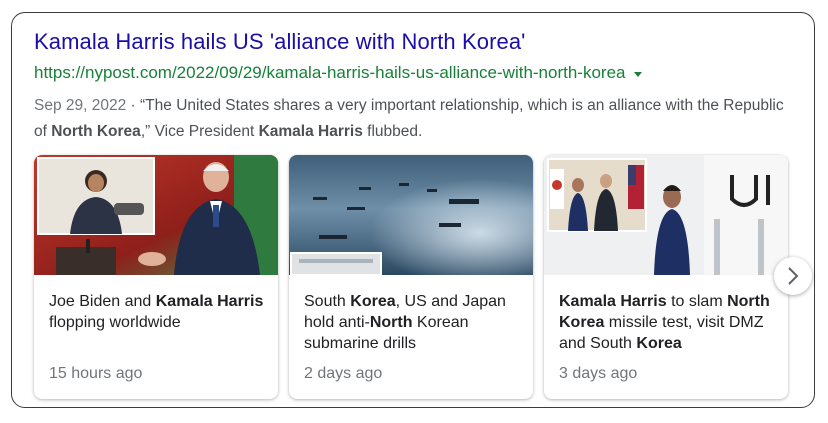 This screenshot has width=828, height=423. I want to click on headline-2-part-0: South, so click(327, 301).